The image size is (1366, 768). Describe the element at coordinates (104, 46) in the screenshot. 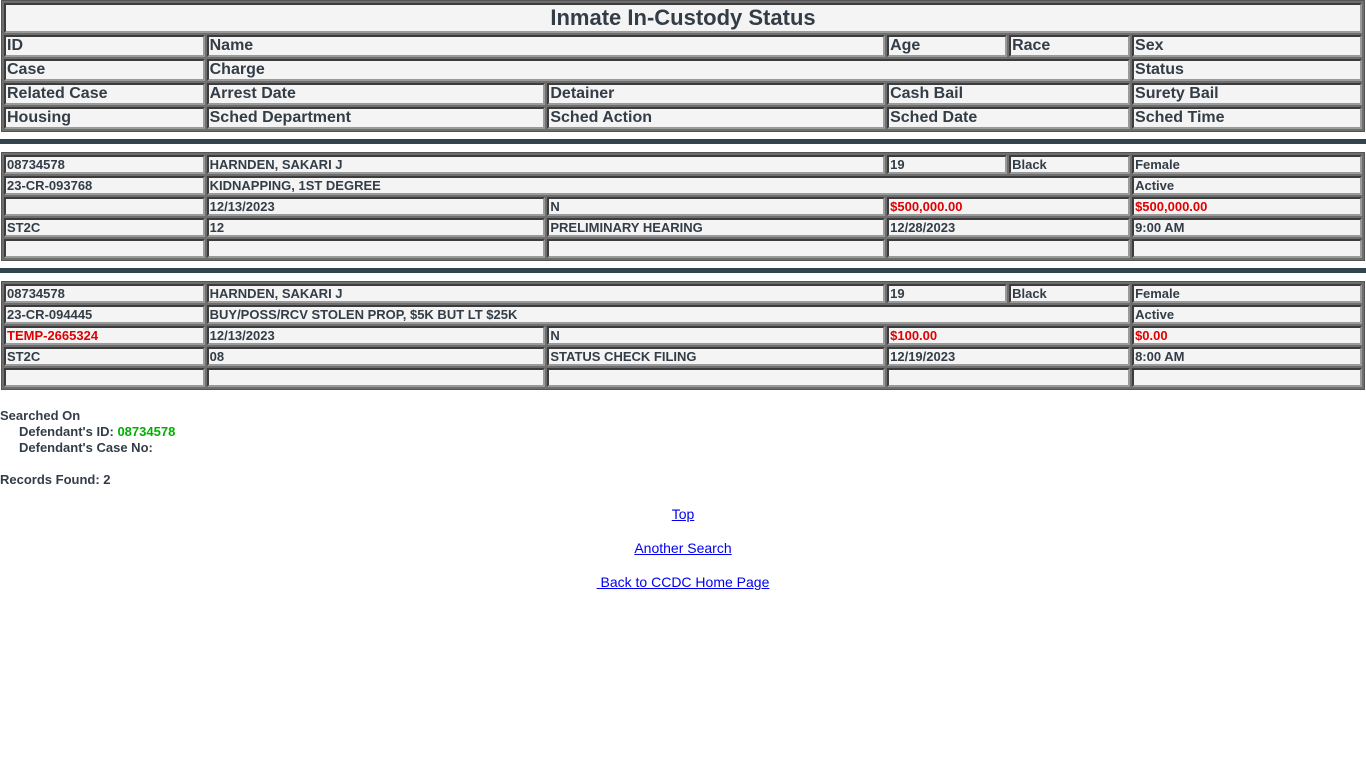

I see `header-id: ID` at that location.